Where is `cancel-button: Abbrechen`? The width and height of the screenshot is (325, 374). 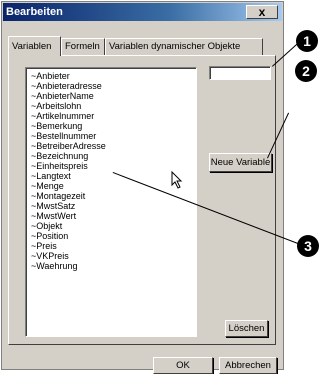
cancel-button: Abbrechen is located at coordinates (248, 365).